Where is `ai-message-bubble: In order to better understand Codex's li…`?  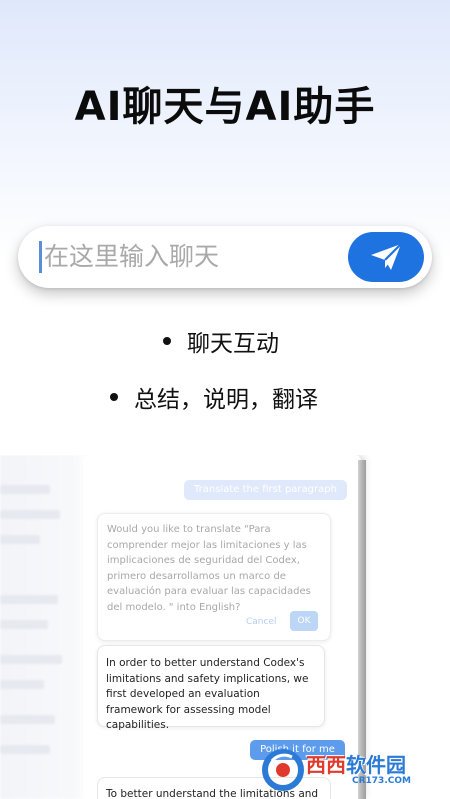
ai-message-bubble: In order to better understand Codex's li… is located at coordinates (211, 688).